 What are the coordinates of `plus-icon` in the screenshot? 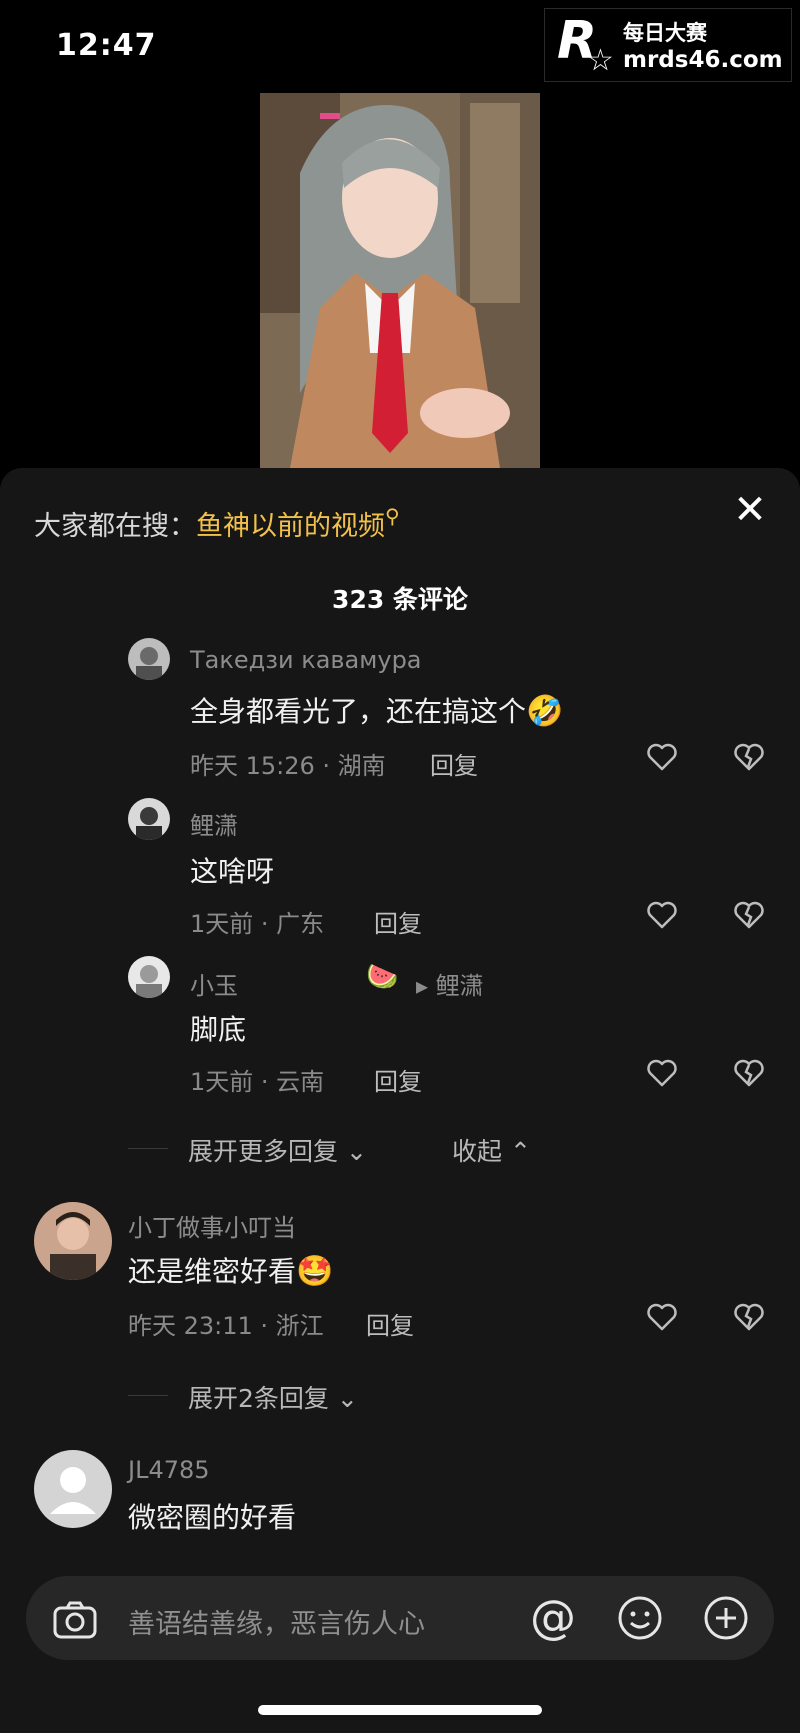 It's located at (726, 1618).